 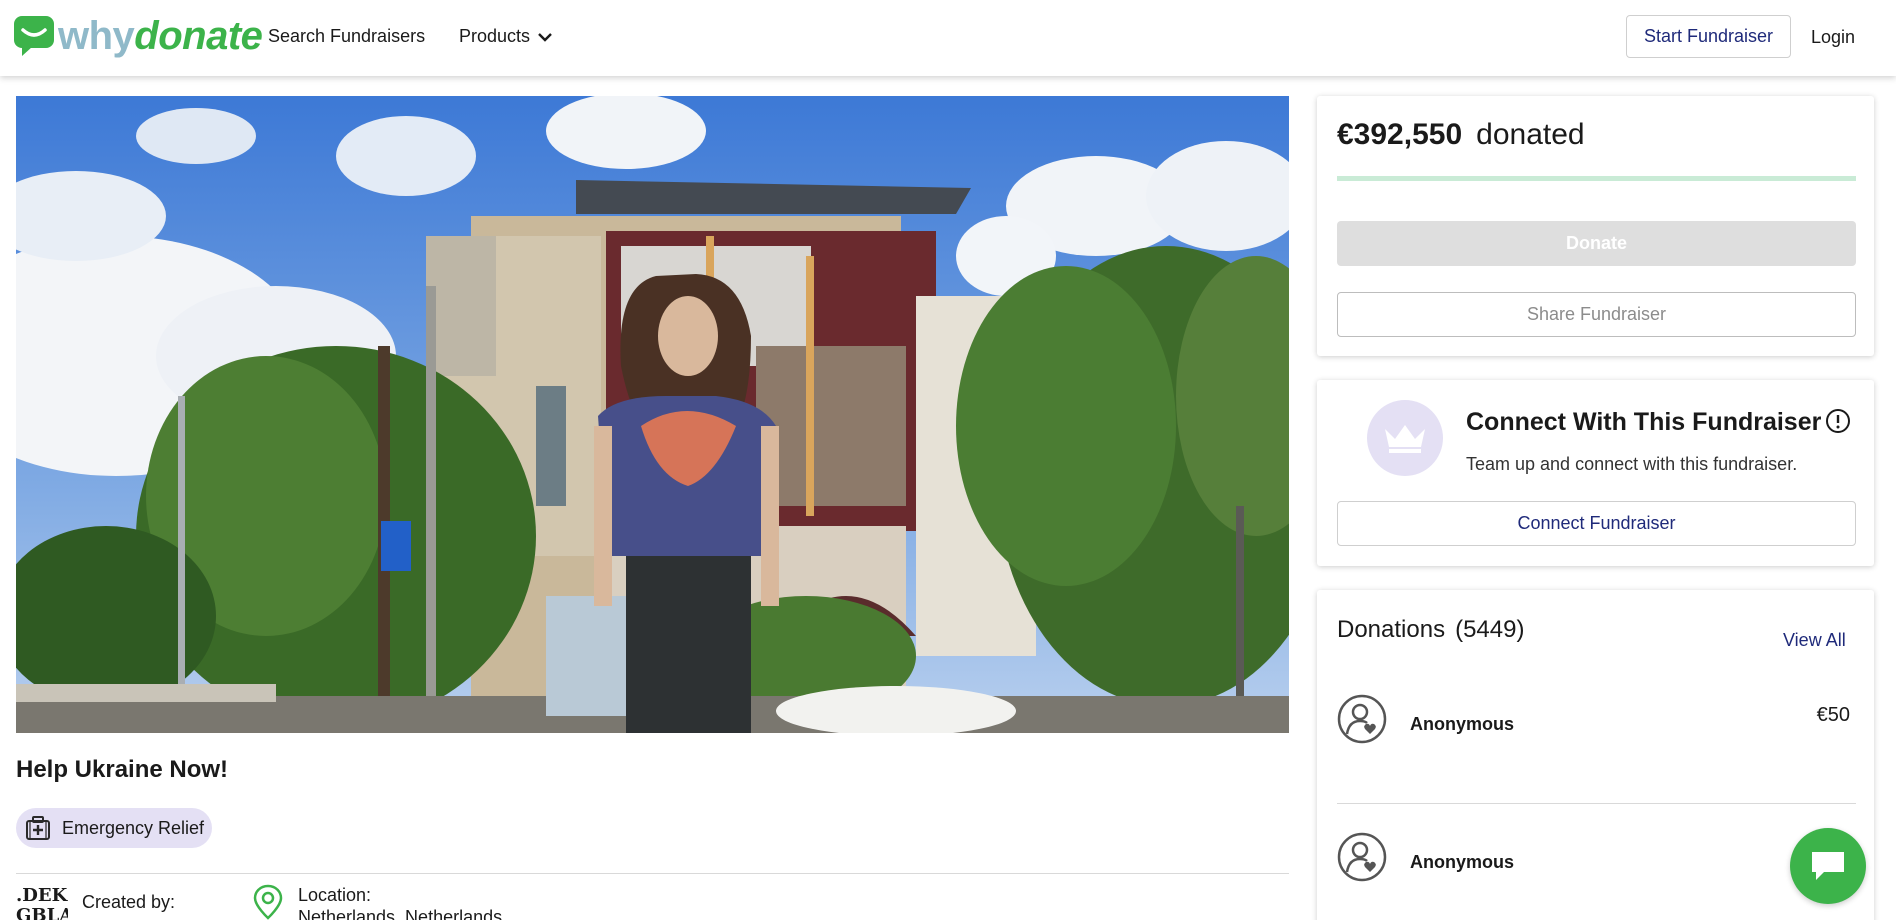 What do you see at coordinates (346, 36) in the screenshot?
I see `nav-search-fundraisers: Search Fundraisers` at bounding box center [346, 36].